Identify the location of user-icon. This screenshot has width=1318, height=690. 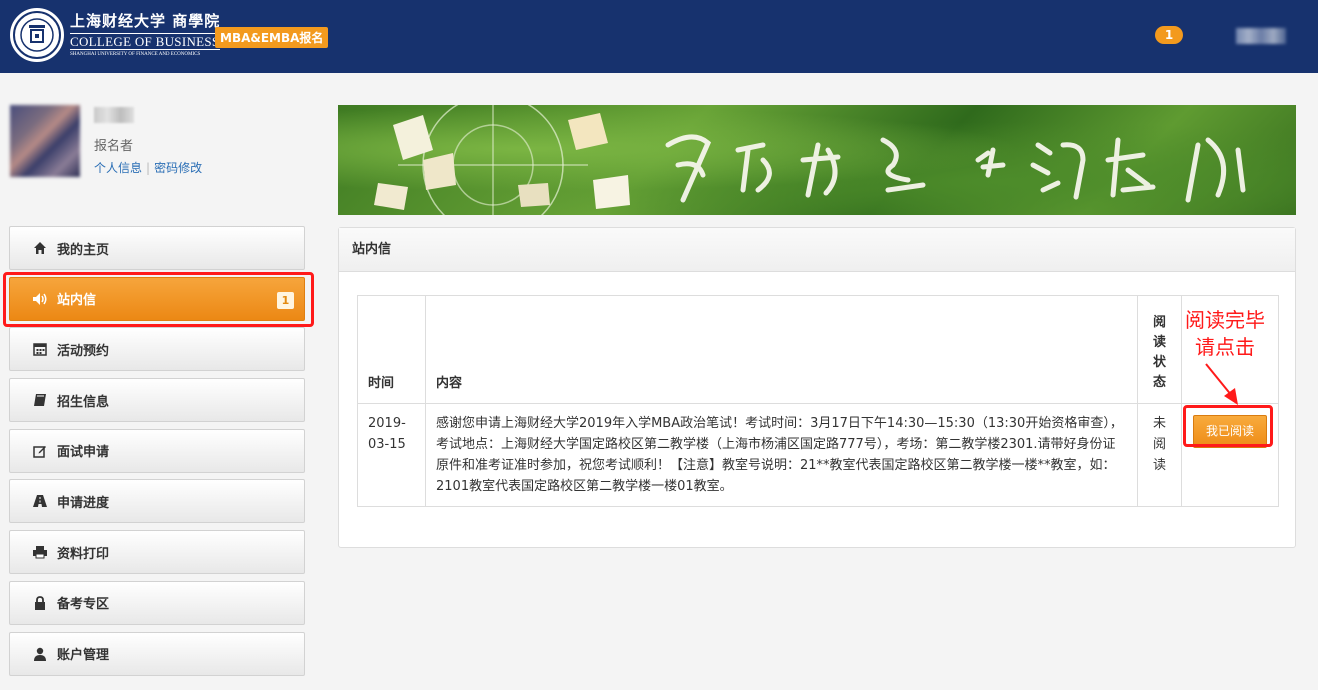
(40, 654).